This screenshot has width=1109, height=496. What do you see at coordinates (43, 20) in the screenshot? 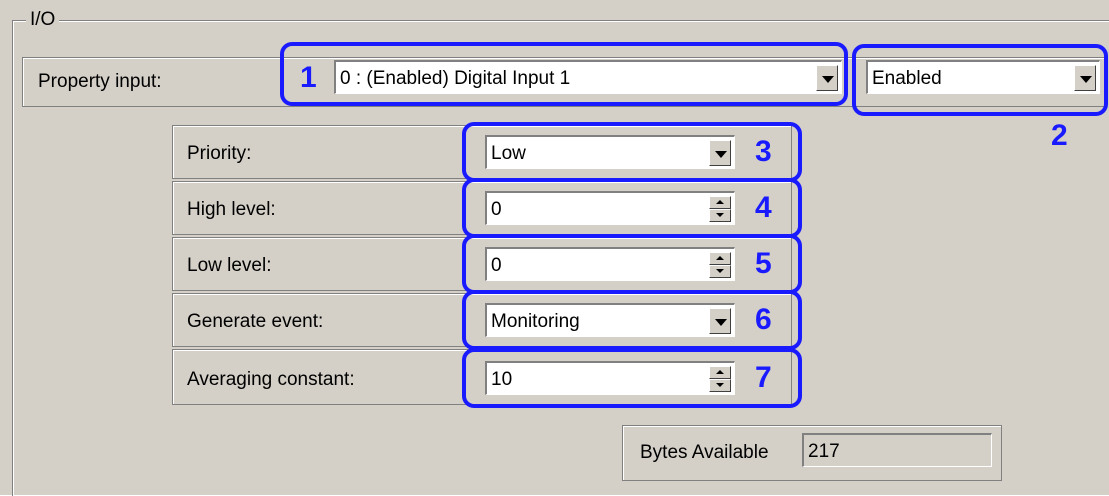
I see `io-group-title: I/O` at bounding box center [43, 20].